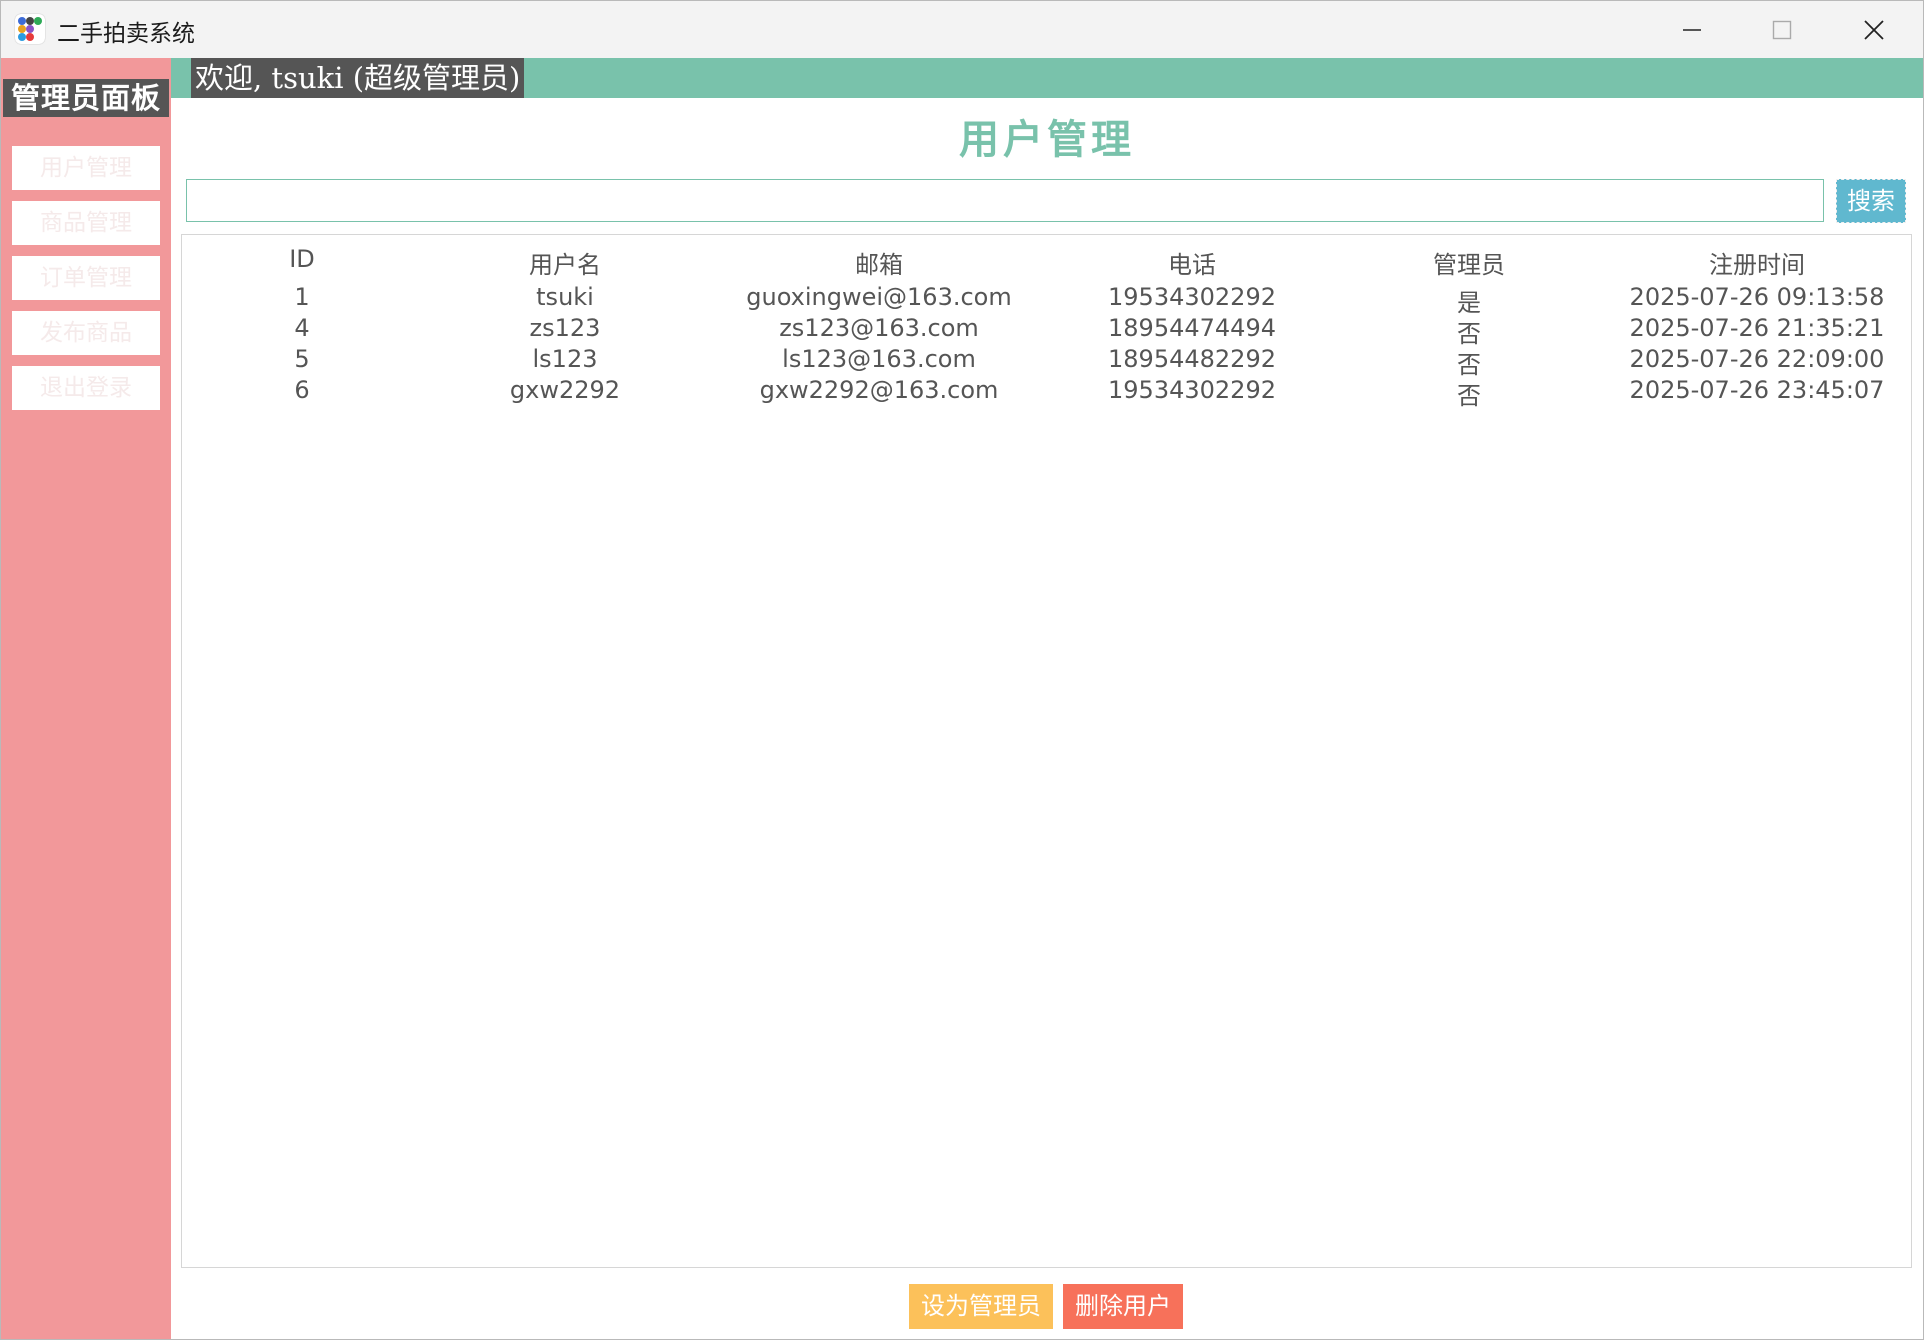  I want to click on sidebar-item-publish-product: 发布商品, so click(86, 333).